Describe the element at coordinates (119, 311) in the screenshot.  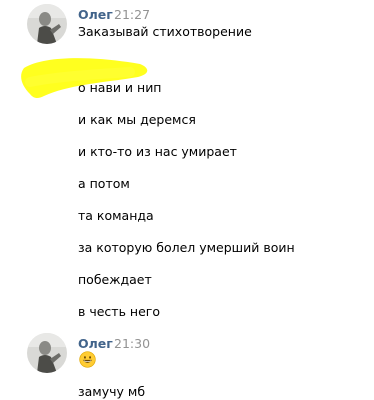
I see `message-line: в честь него` at that location.